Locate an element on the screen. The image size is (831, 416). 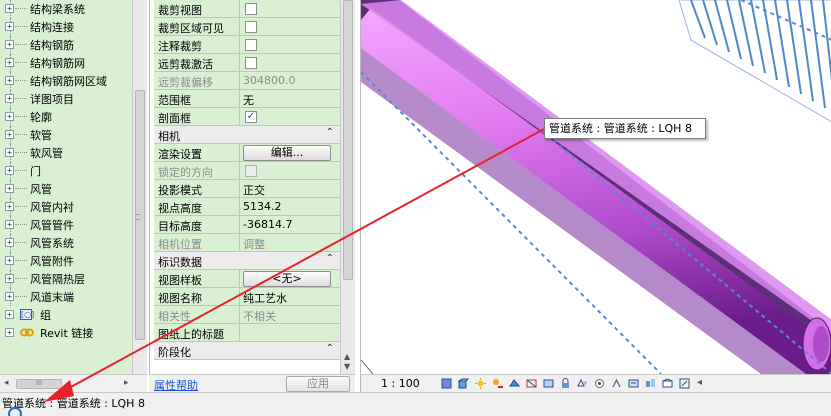
tree-item: + 结构钢筋 is located at coordinates (66, 45).